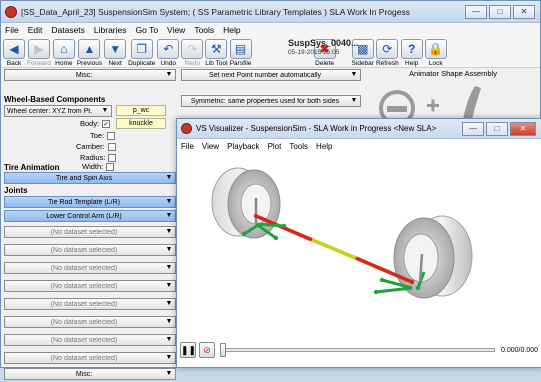 The height and width of the screenshot is (382, 541). What do you see at coordinates (16, 190) in the screenshot?
I see `joints-header: Joints` at bounding box center [16, 190].